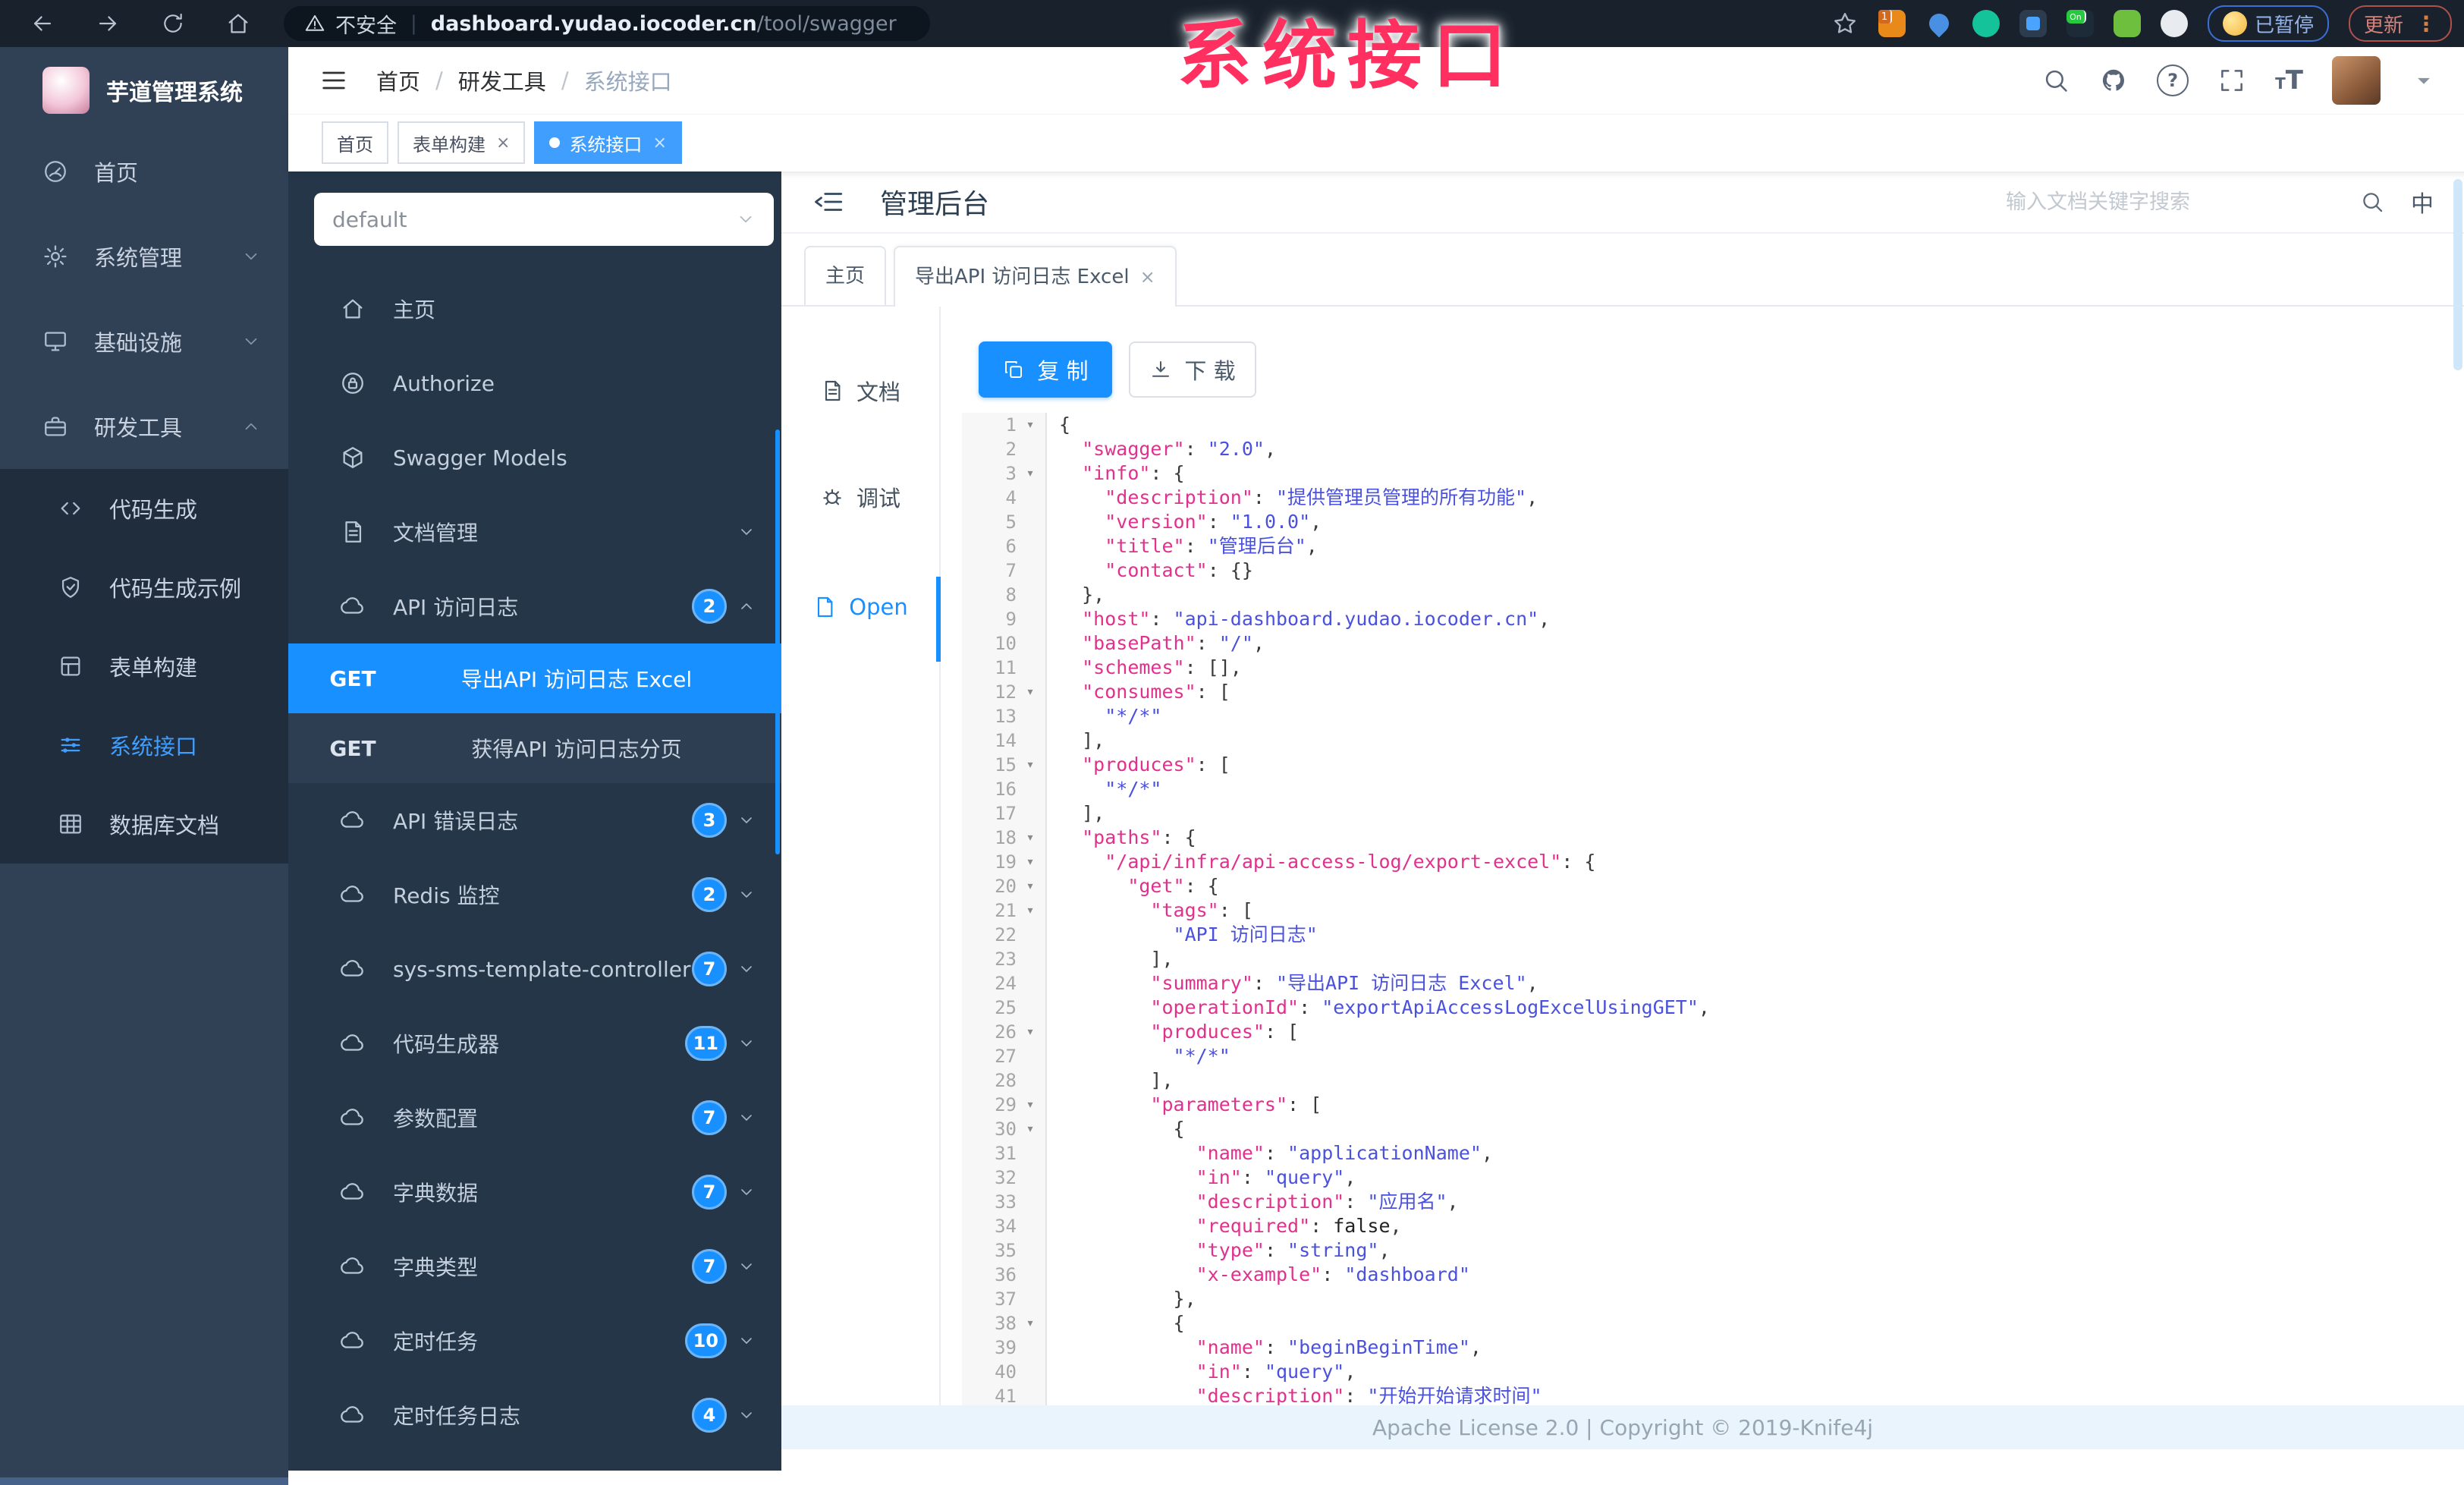 This screenshot has width=2464, height=1485. Describe the element at coordinates (144, 745) in the screenshot. I see `sidebar-subitem-sliders: 系统接口` at that location.